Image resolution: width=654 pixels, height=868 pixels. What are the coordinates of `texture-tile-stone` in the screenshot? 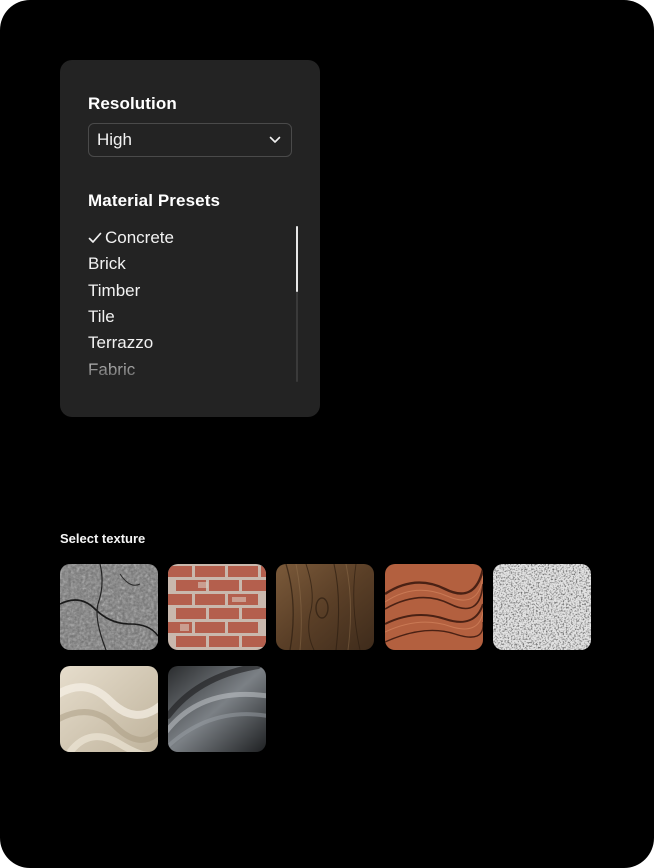 It's located at (434, 607).